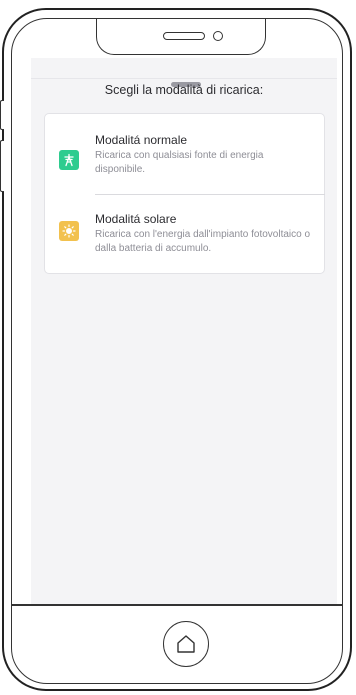 The width and height of the screenshot is (356, 695). Describe the element at coordinates (184, 36) in the screenshot. I see `speaker-icon` at that location.